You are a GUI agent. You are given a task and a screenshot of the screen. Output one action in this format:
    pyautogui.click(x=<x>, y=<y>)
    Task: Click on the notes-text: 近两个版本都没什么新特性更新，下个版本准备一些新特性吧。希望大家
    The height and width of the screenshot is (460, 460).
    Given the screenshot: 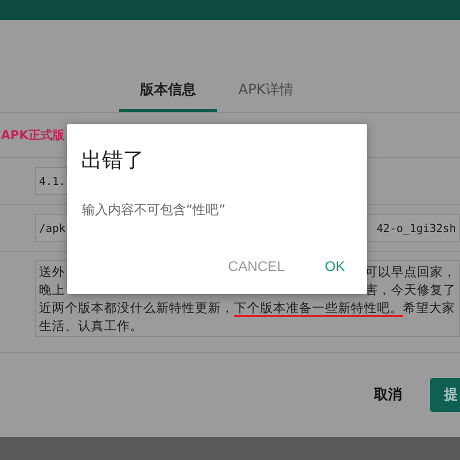 What is the action you would take?
    pyautogui.click(x=247, y=308)
    